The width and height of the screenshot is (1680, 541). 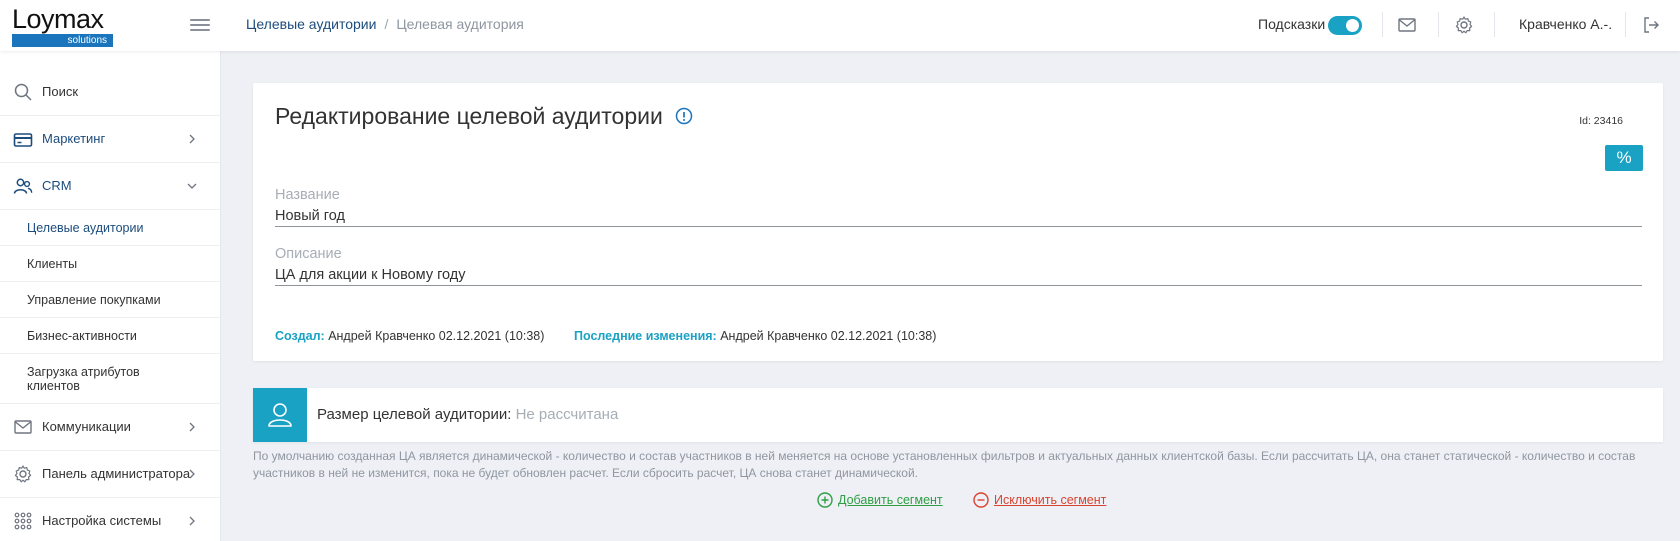 What do you see at coordinates (23, 474) in the screenshot?
I see `gear-icon` at bounding box center [23, 474].